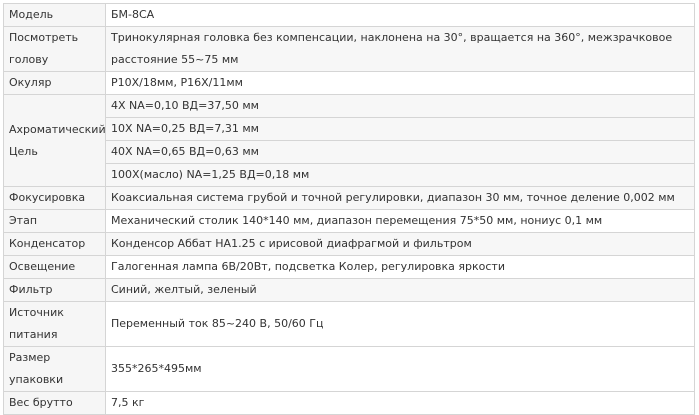 Image resolution: width=699 pixels, height=415 pixels. What do you see at coordinates (400, 175) in the screenshot?
I see `objective-value: 100X(масло) NA=1,25 ВД=0,18 мм` at bounding box center [400, 175].